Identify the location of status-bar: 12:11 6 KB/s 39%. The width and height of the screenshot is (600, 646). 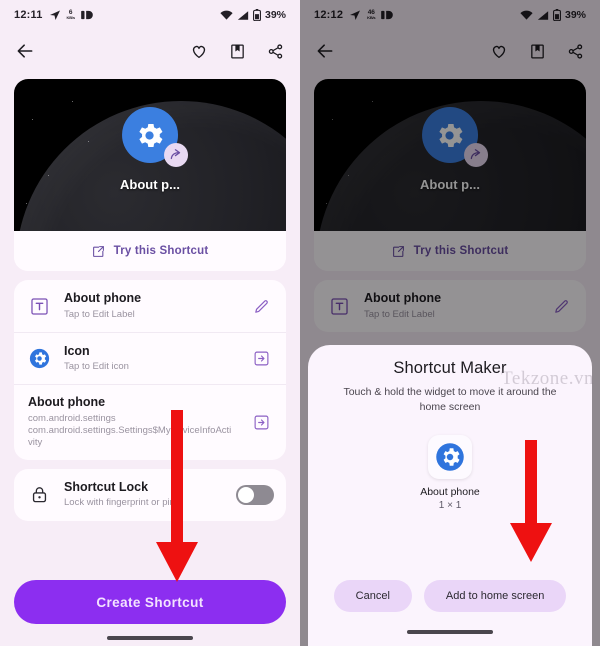
(150, 15).